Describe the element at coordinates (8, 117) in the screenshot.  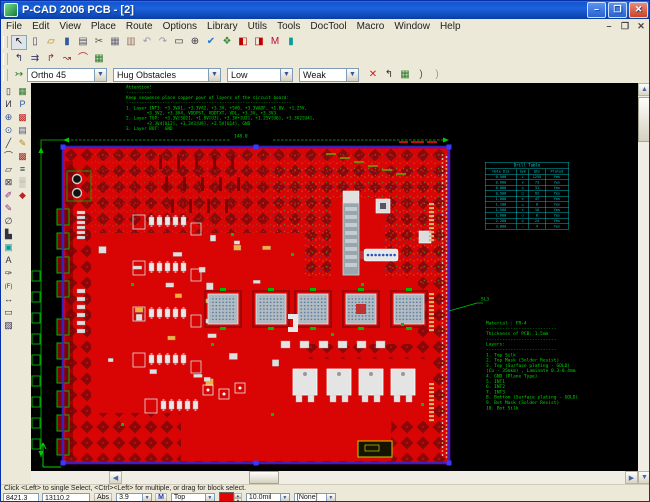
I see `zoom-in-icon: ⊕` at that location.